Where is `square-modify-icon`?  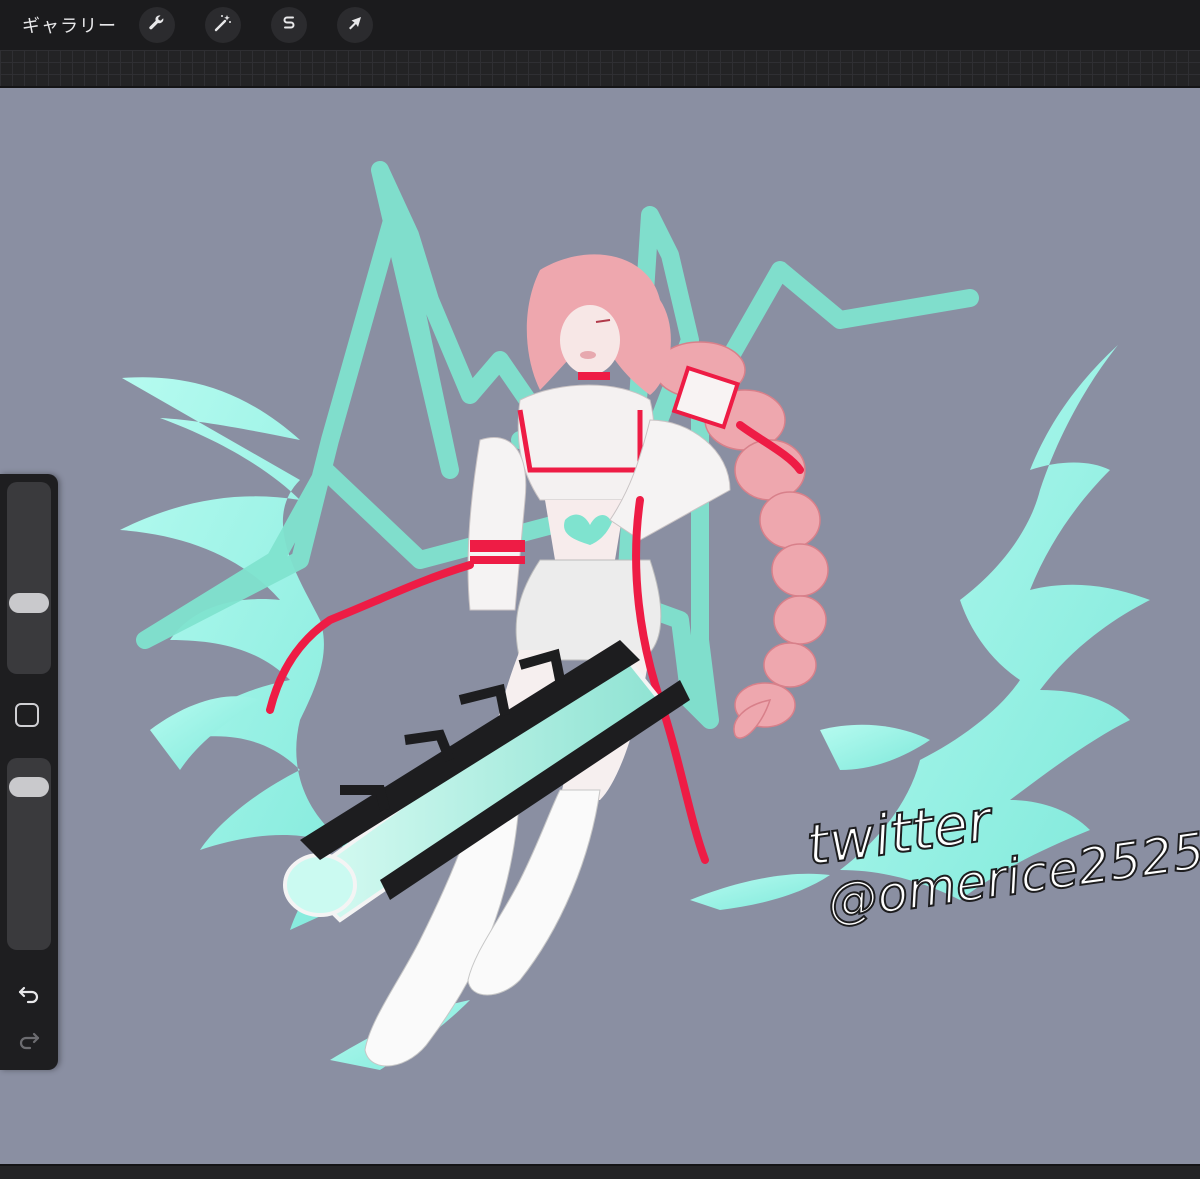
square-modify-icon is located at coordinates (27, 715).